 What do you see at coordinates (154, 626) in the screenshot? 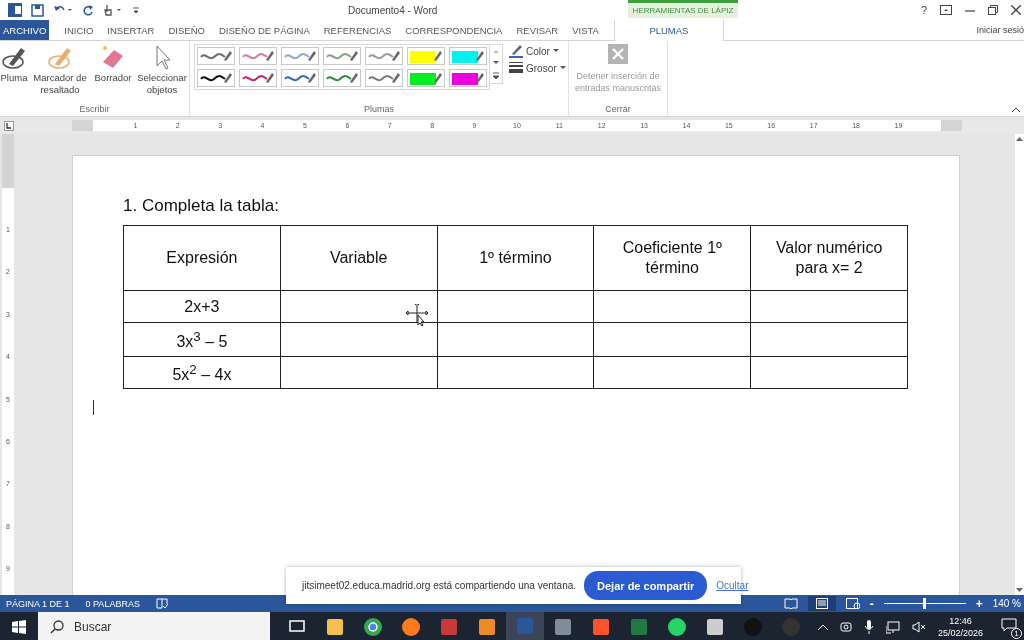
I see `taskbar-search-field: Buscar` at bounding box center [154, 626].